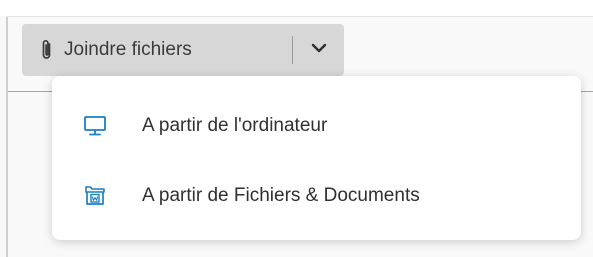 The height and width of the screenshot is (257, 593). I want to click on chevron-down-icon, so click(319, 50).